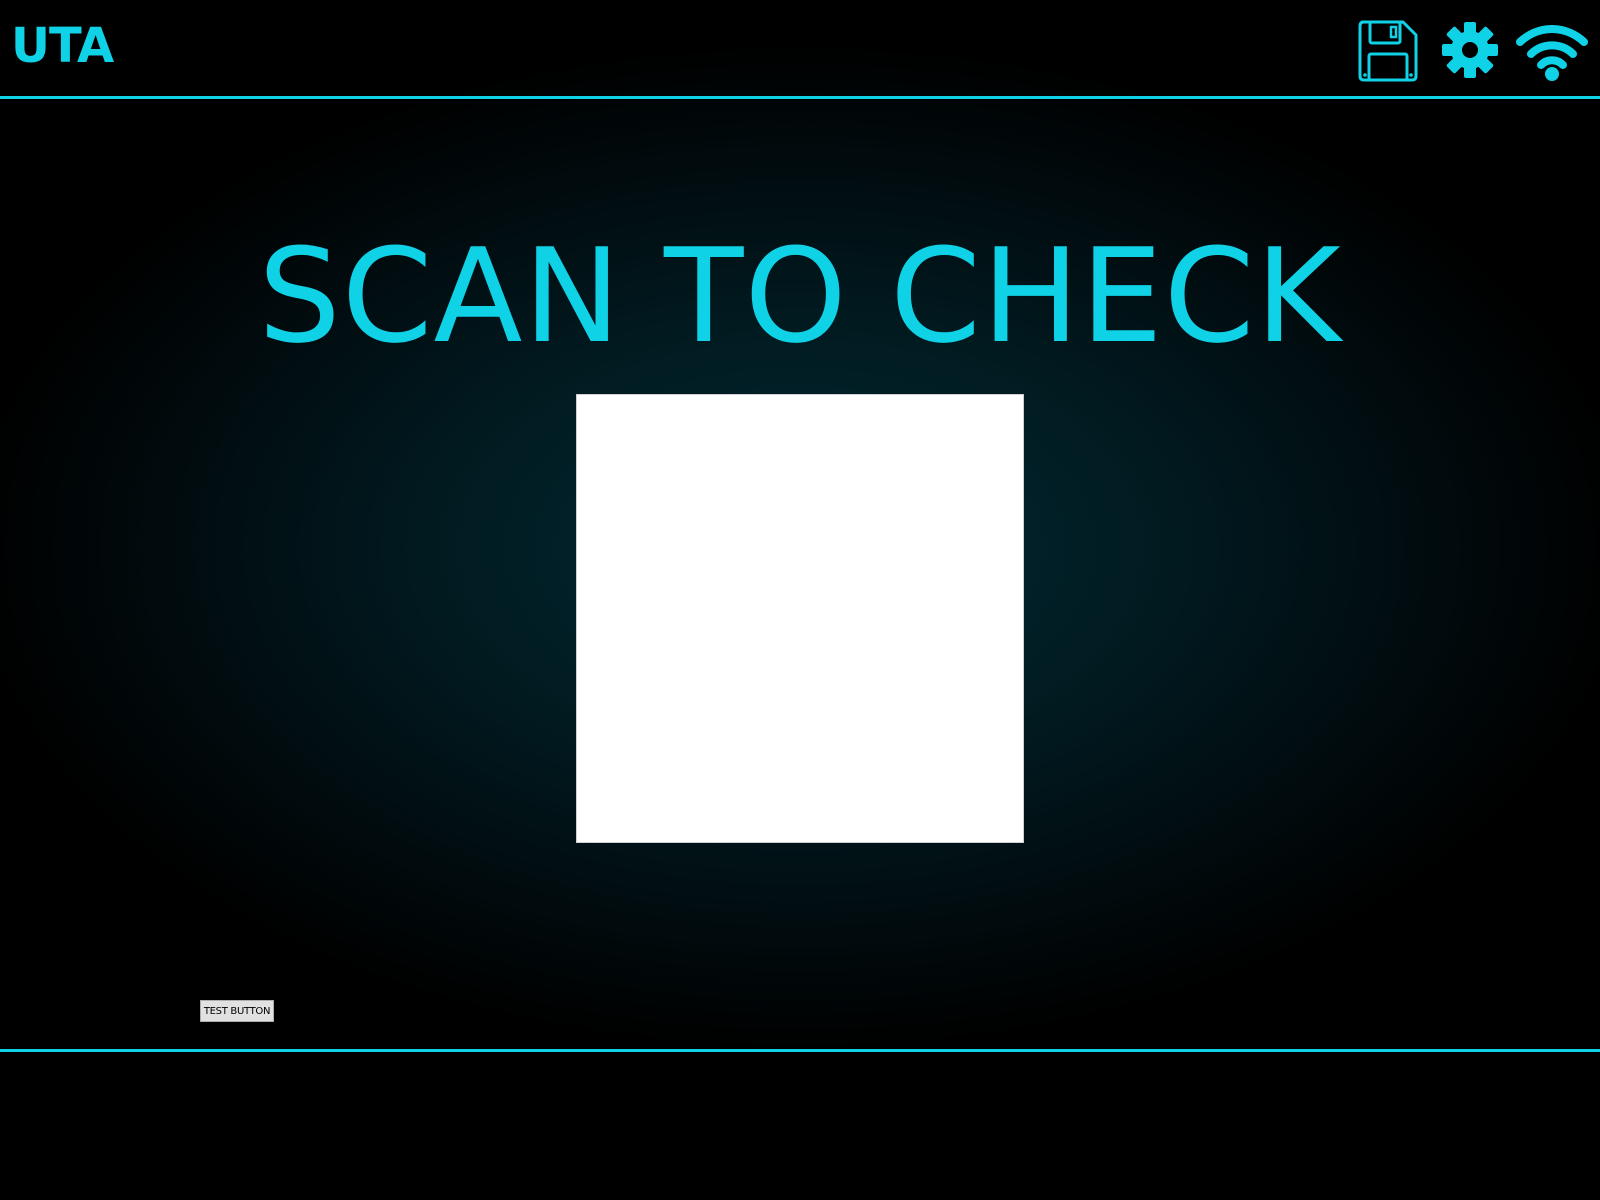 Image resolution: width=1600 pixels, height=1200 pixels. Describe the element at coordinates (800, 97) in the screenshot. I see `header-divider` at that location.